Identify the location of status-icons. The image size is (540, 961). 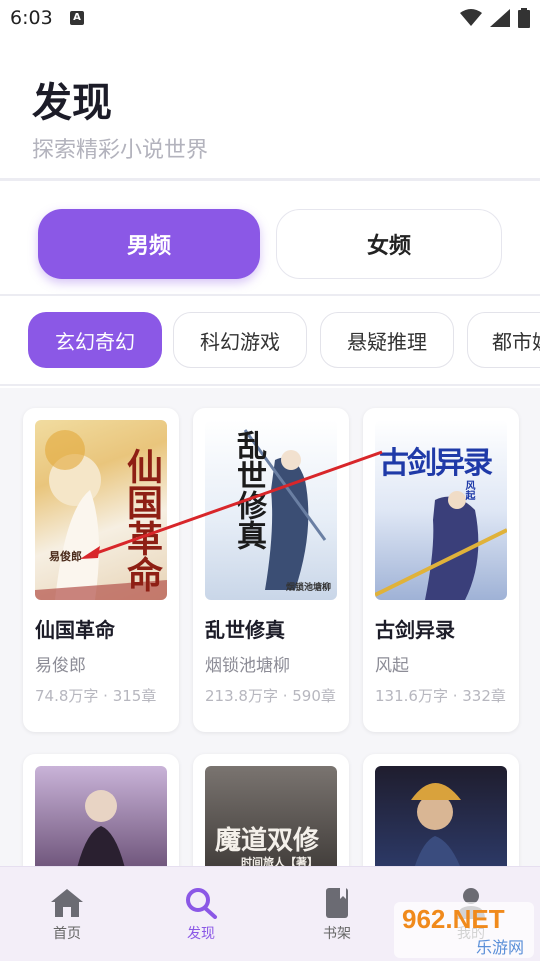
(495, 18).